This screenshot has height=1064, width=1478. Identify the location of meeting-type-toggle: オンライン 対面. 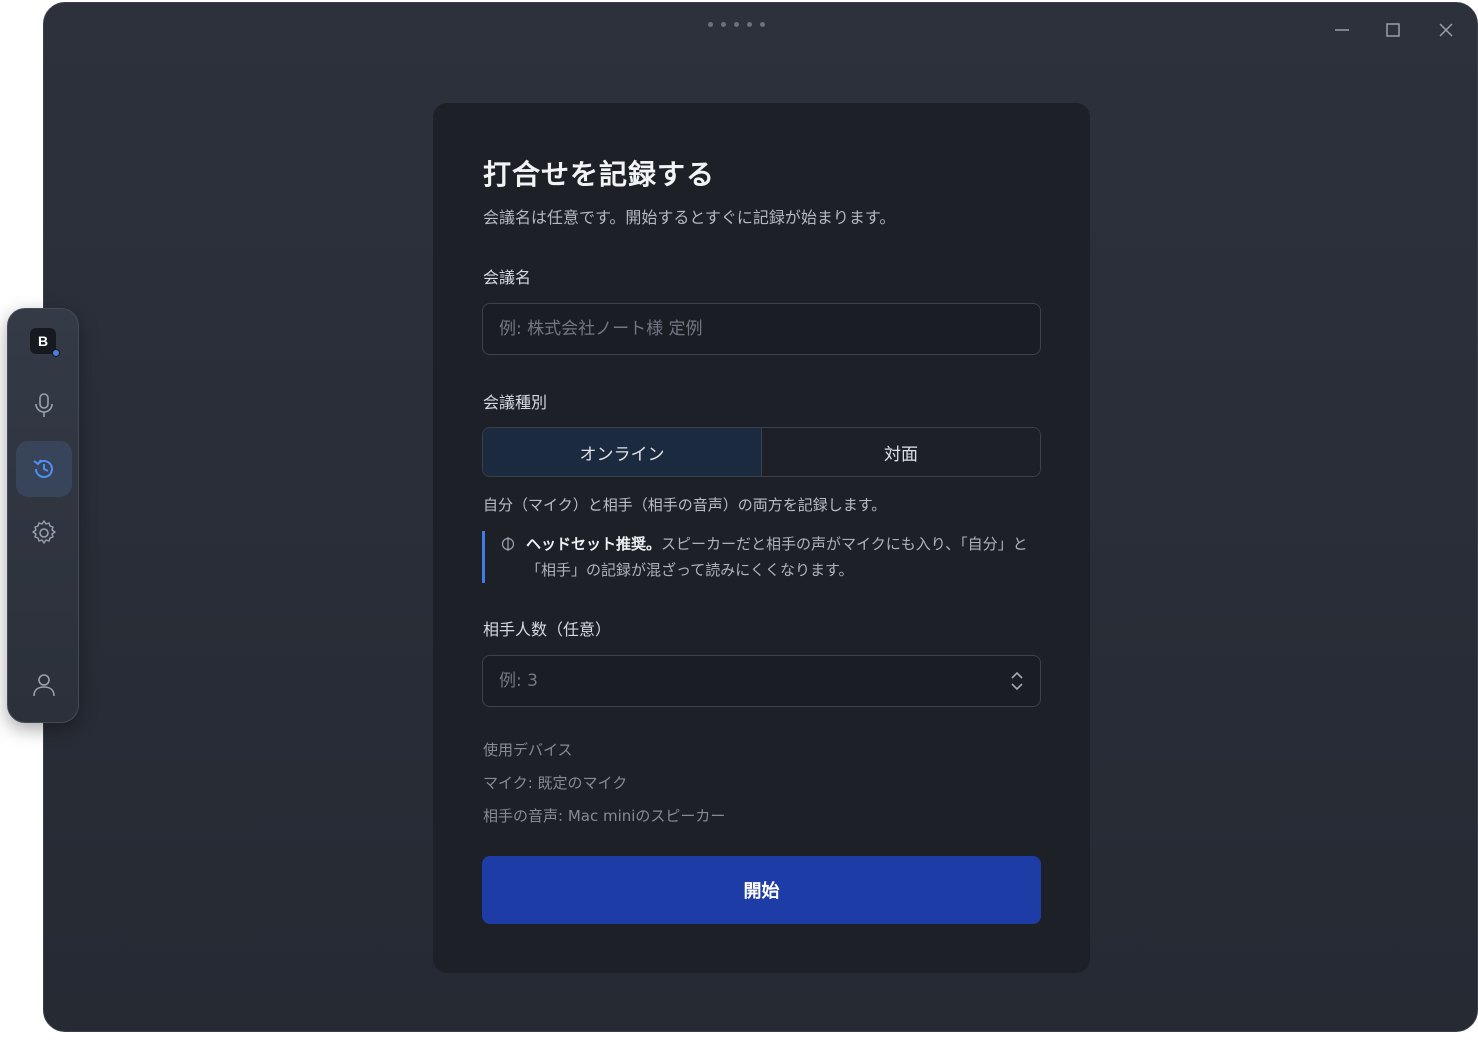
(761, 452).